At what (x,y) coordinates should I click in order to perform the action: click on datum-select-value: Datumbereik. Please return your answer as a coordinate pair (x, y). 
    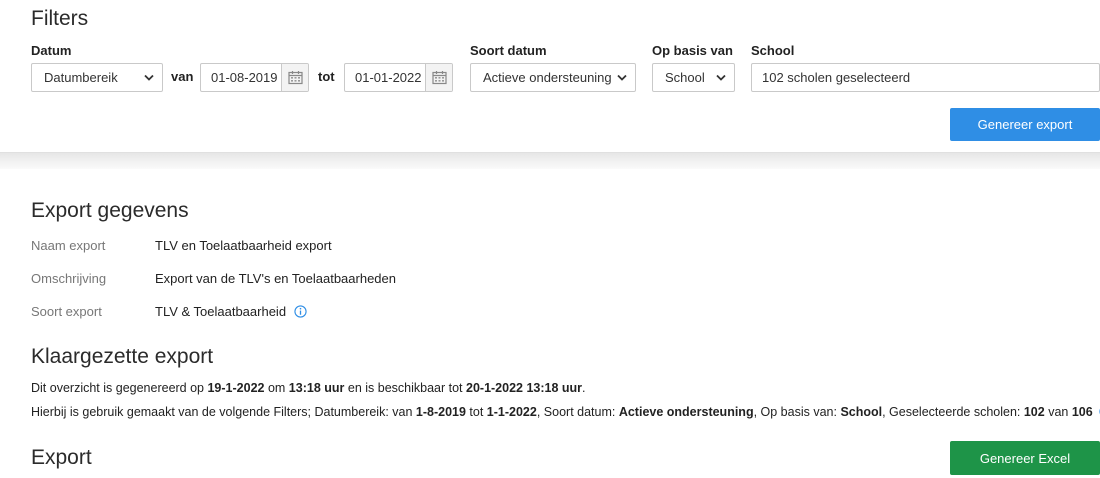
    Looking at the image, I should click on (81, 77).